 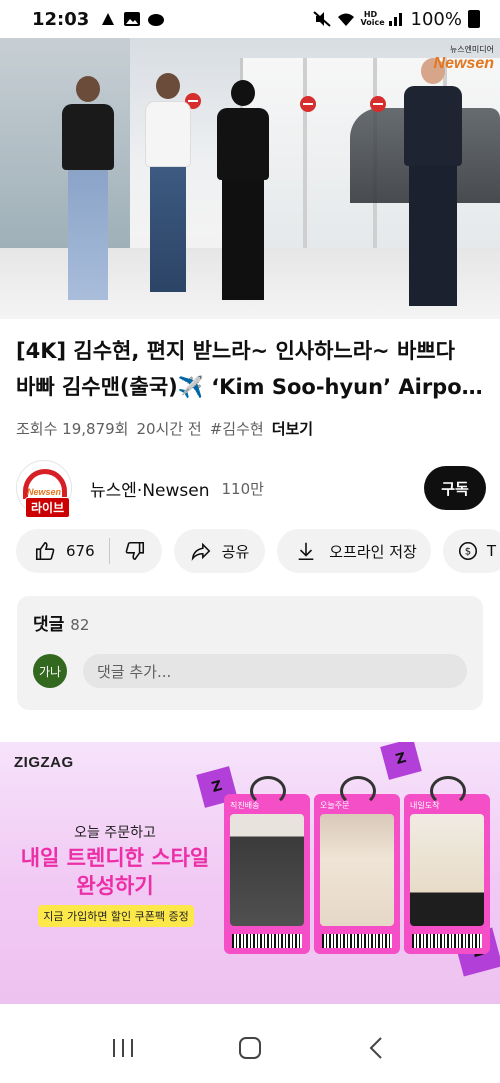 I want to click on system-nav-bar, so click(x=250, y=1048).